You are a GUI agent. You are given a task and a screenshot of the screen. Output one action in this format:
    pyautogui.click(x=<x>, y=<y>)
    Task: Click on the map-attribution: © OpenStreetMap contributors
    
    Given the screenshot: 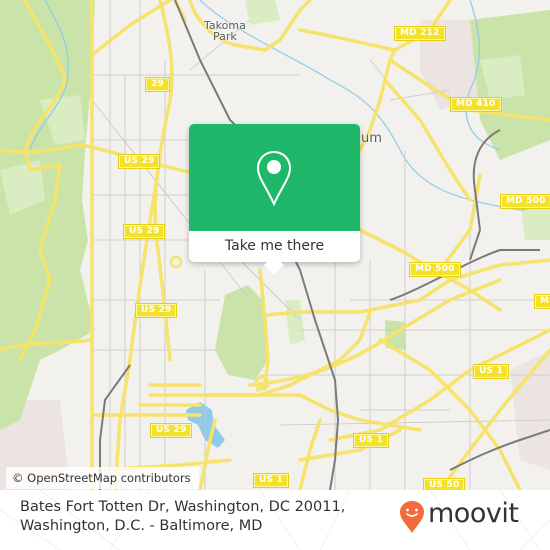 What is the action you would take?
    pyautogui.click(x=102, y=478)
    